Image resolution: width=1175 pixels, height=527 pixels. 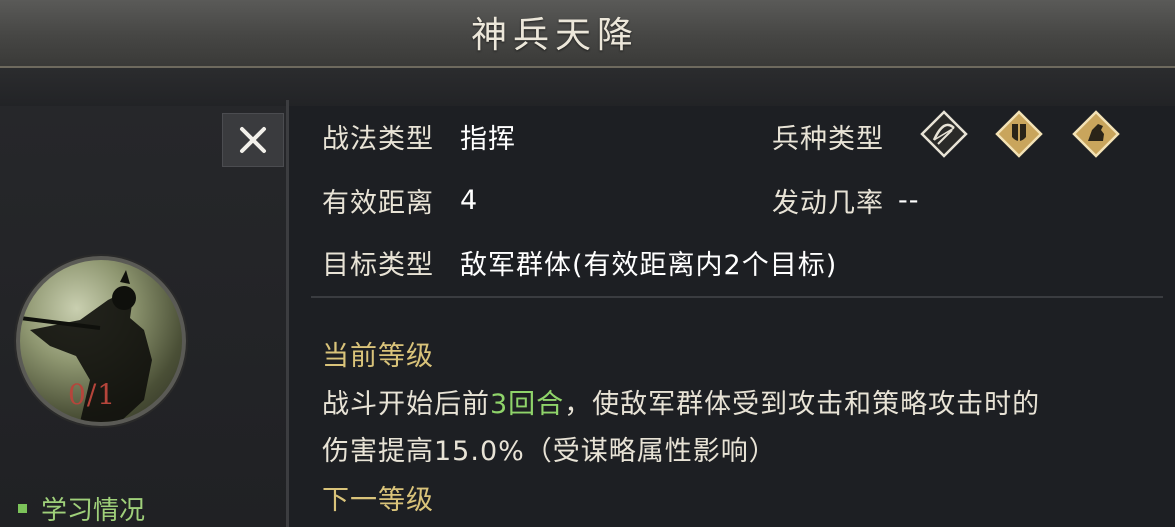 What do you see at coordinates (378, 139) in the screenshot?
I see `skill-type-label: 战法类型` at bounding box center [378, 139].